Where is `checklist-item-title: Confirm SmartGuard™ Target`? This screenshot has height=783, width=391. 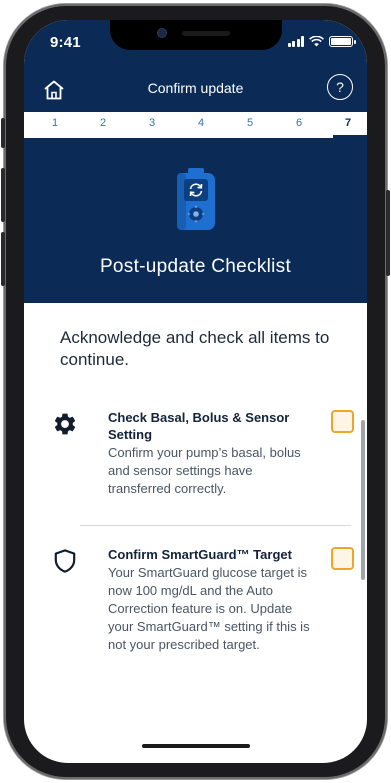
checklist-item-title: Confirm SmartGuard™ Target is located at coordinates (200, 554).